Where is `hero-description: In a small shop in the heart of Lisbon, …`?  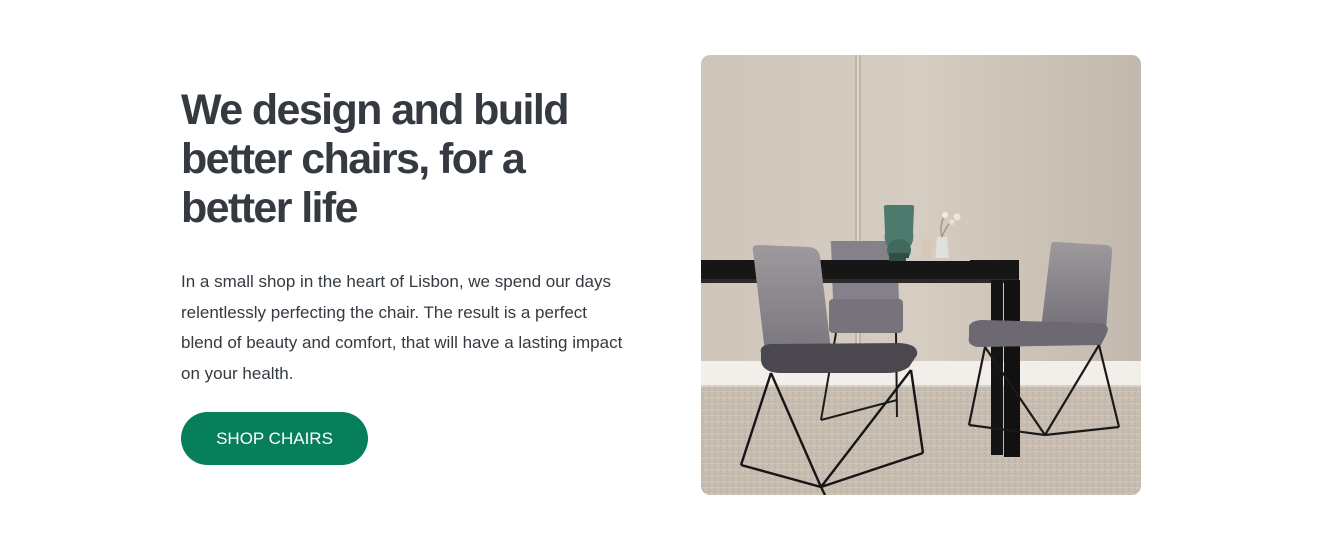
hero-description: In a small shop in the heart of Lisbon, … is located at coordinates (402, 327).